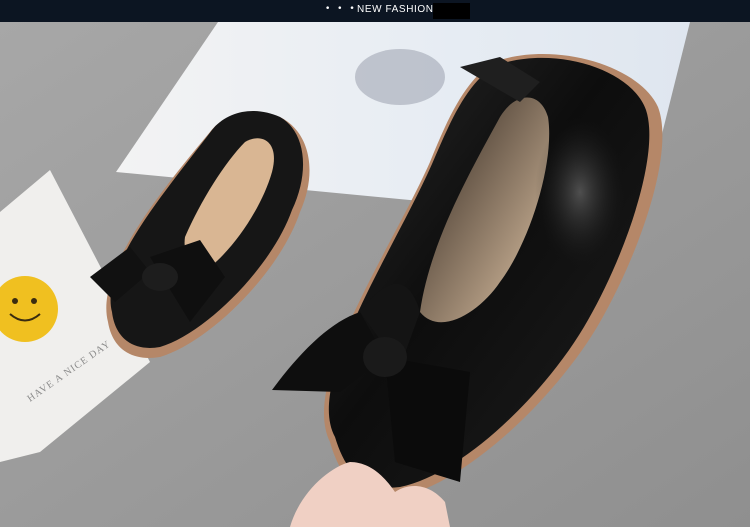 The height and width of the screenshot is (527, 750). I want to click on top-banner: • • • NEW FASHION, so click(375, 11).